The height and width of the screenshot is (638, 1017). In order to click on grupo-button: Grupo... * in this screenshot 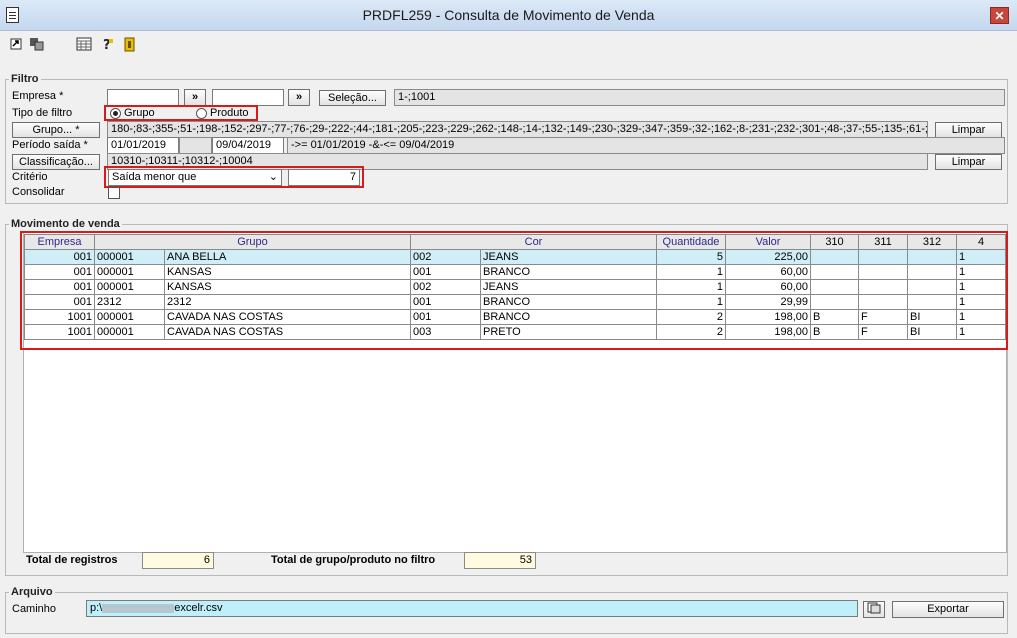, I will do `click(56, 130)`.